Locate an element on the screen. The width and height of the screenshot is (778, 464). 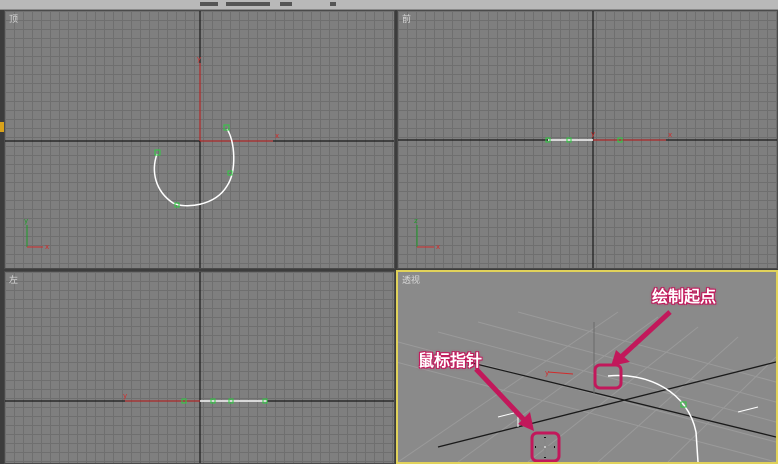
corner-y-label: y is located at coordinates (26, 221).